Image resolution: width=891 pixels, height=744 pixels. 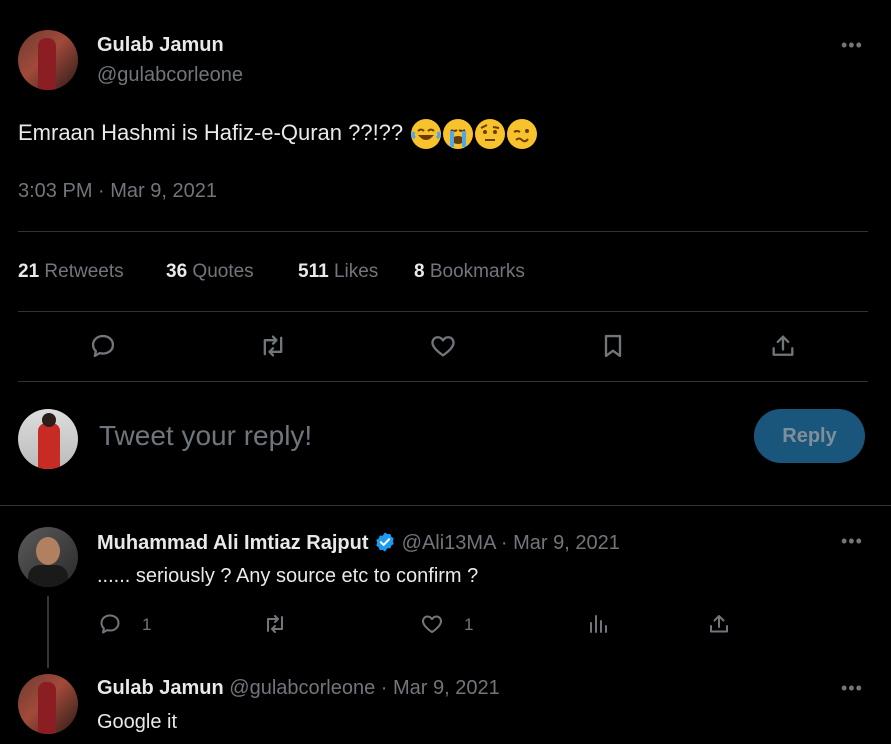 I want to click on avatar-body, so click(x=48, y=576).